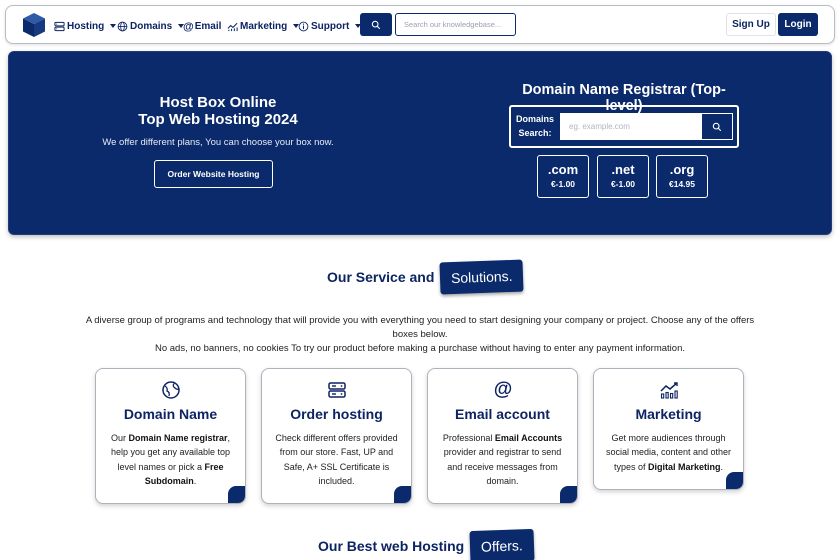  I want to click on nav-hosting-label: Hosting, so click(86, 26).